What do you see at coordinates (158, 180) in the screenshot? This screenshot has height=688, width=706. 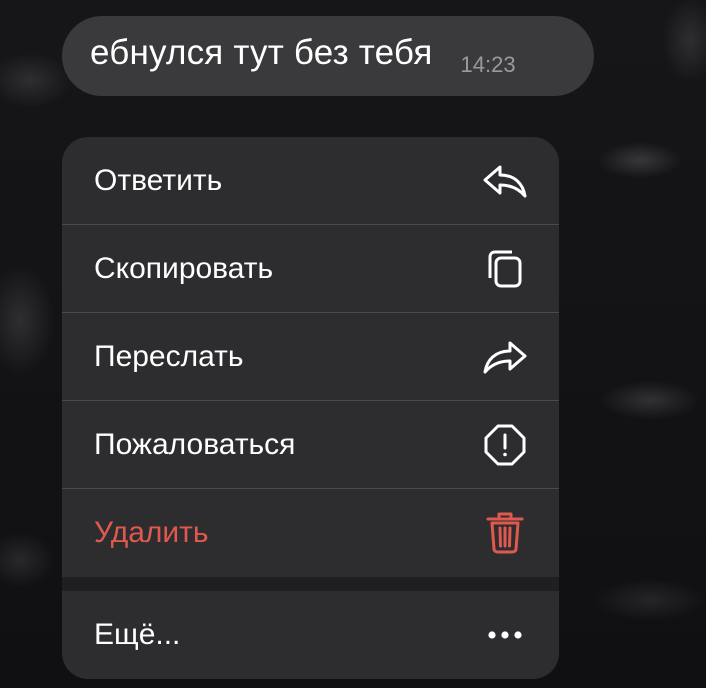 I see `reply-label: Ответить` at bounding box center [158, 180].